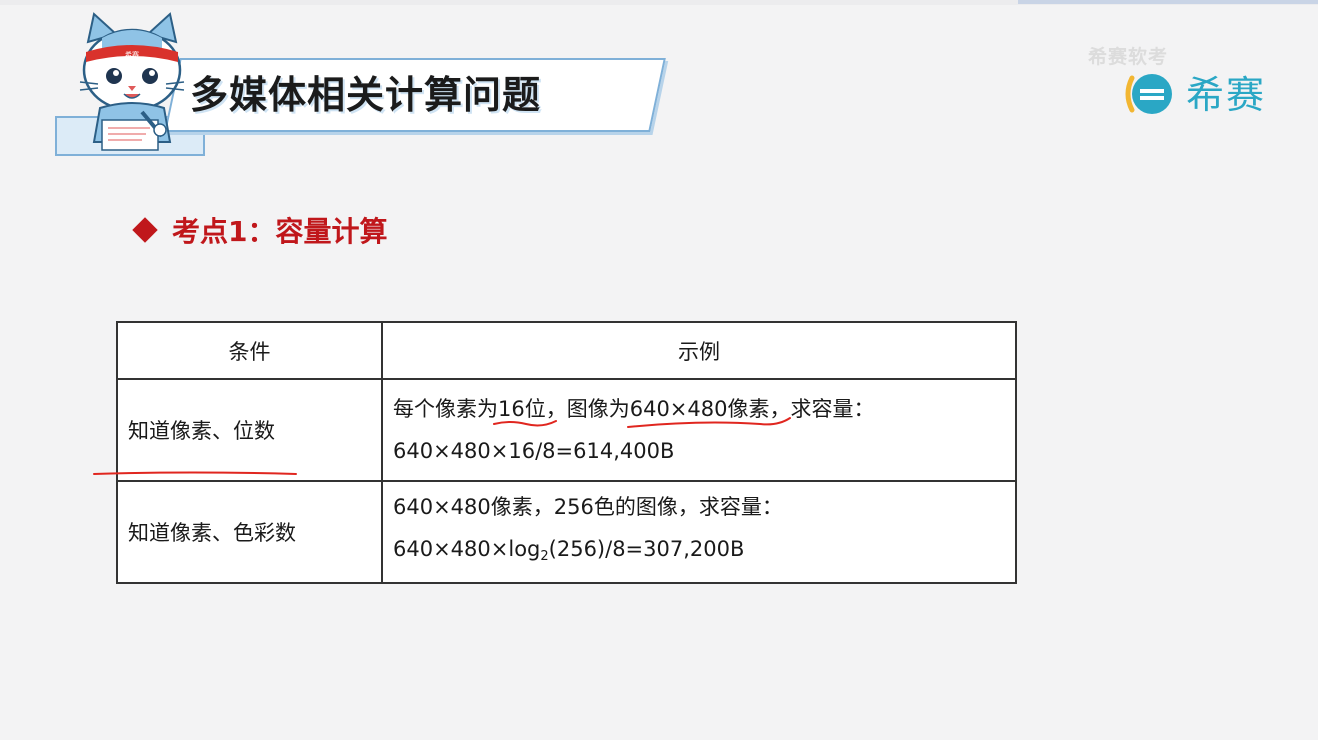 This screenshot has height=740, width=1318. Describe the element at coordinates (249, 430) in the screenshot. I see `table-cell-condition: 知道像素、位数` at that location.